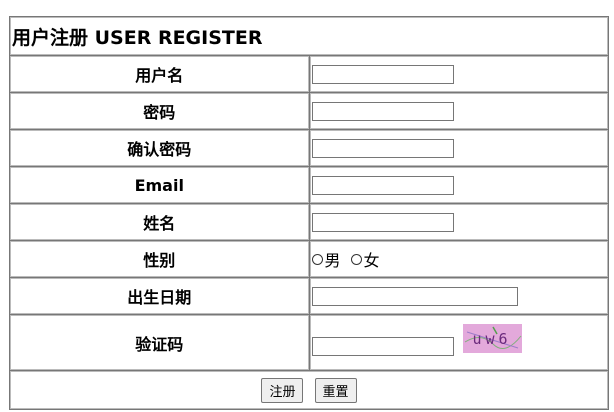 This screenshot has height=412, width=614. I want to click on gender-option-female: 女, so click(365, 259).